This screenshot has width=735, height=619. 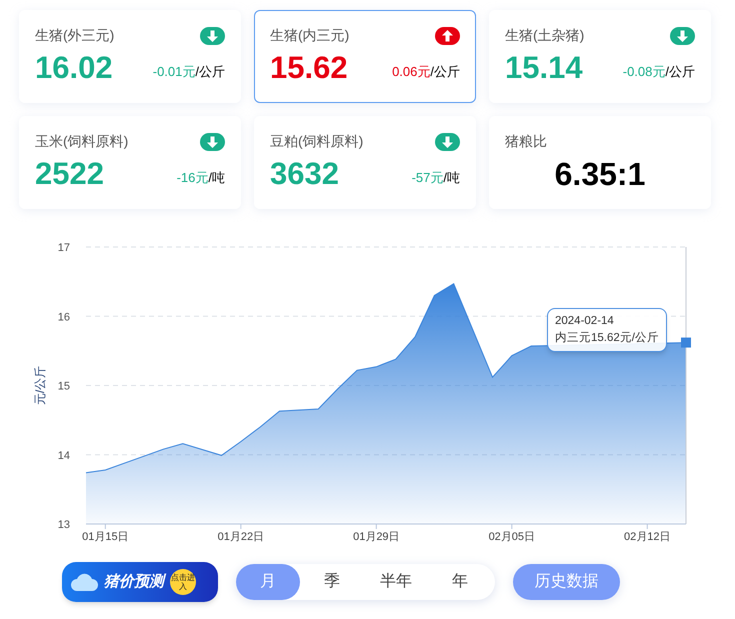 I want to click on price-value: 16.02, so click(x=74, y=67).